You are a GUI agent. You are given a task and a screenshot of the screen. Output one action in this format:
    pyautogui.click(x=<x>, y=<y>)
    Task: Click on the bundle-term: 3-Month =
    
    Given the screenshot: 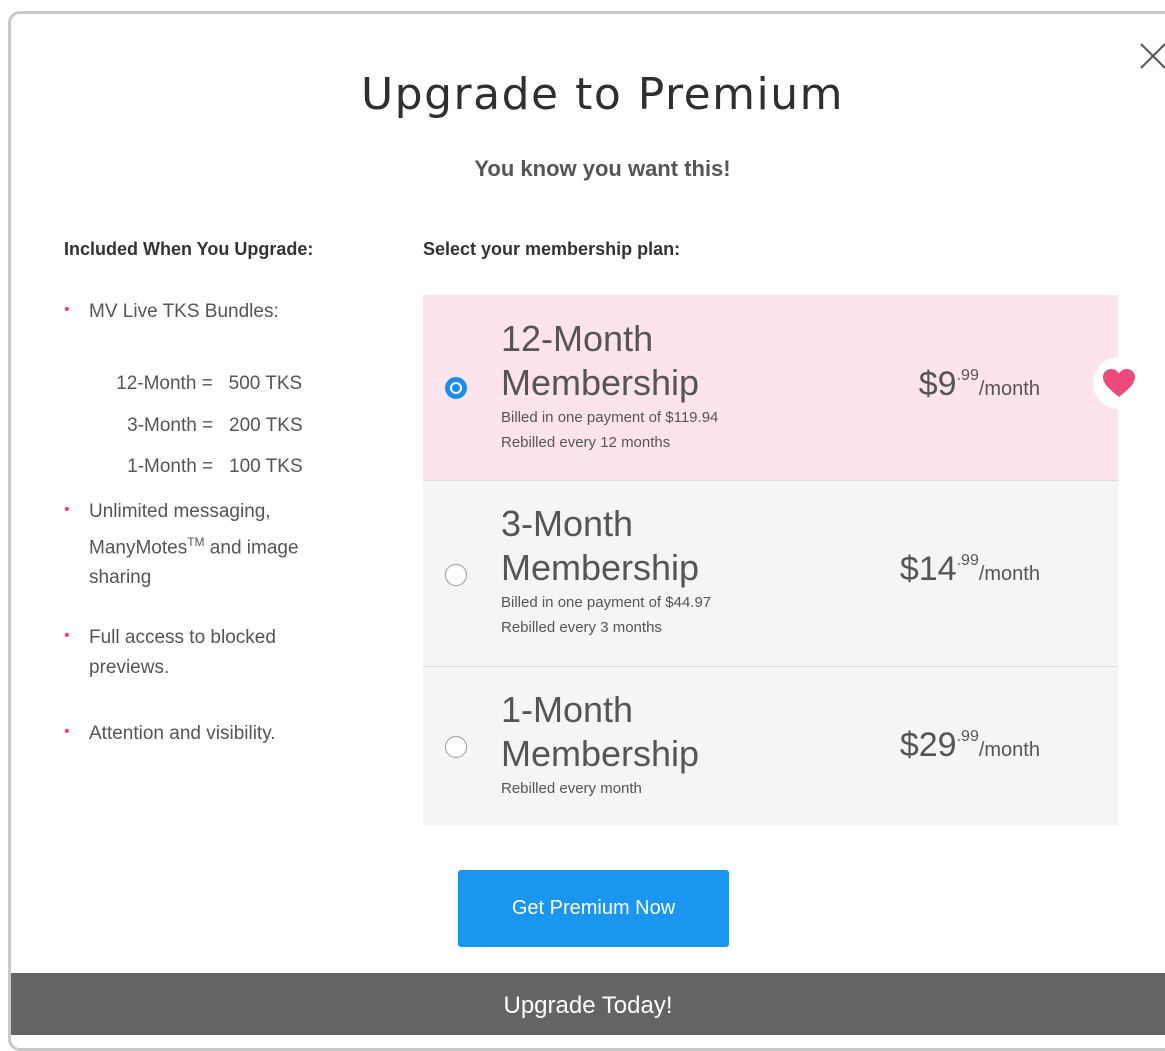 What is the action you would take?
    pyautogui.click(x=170, y=425)
    